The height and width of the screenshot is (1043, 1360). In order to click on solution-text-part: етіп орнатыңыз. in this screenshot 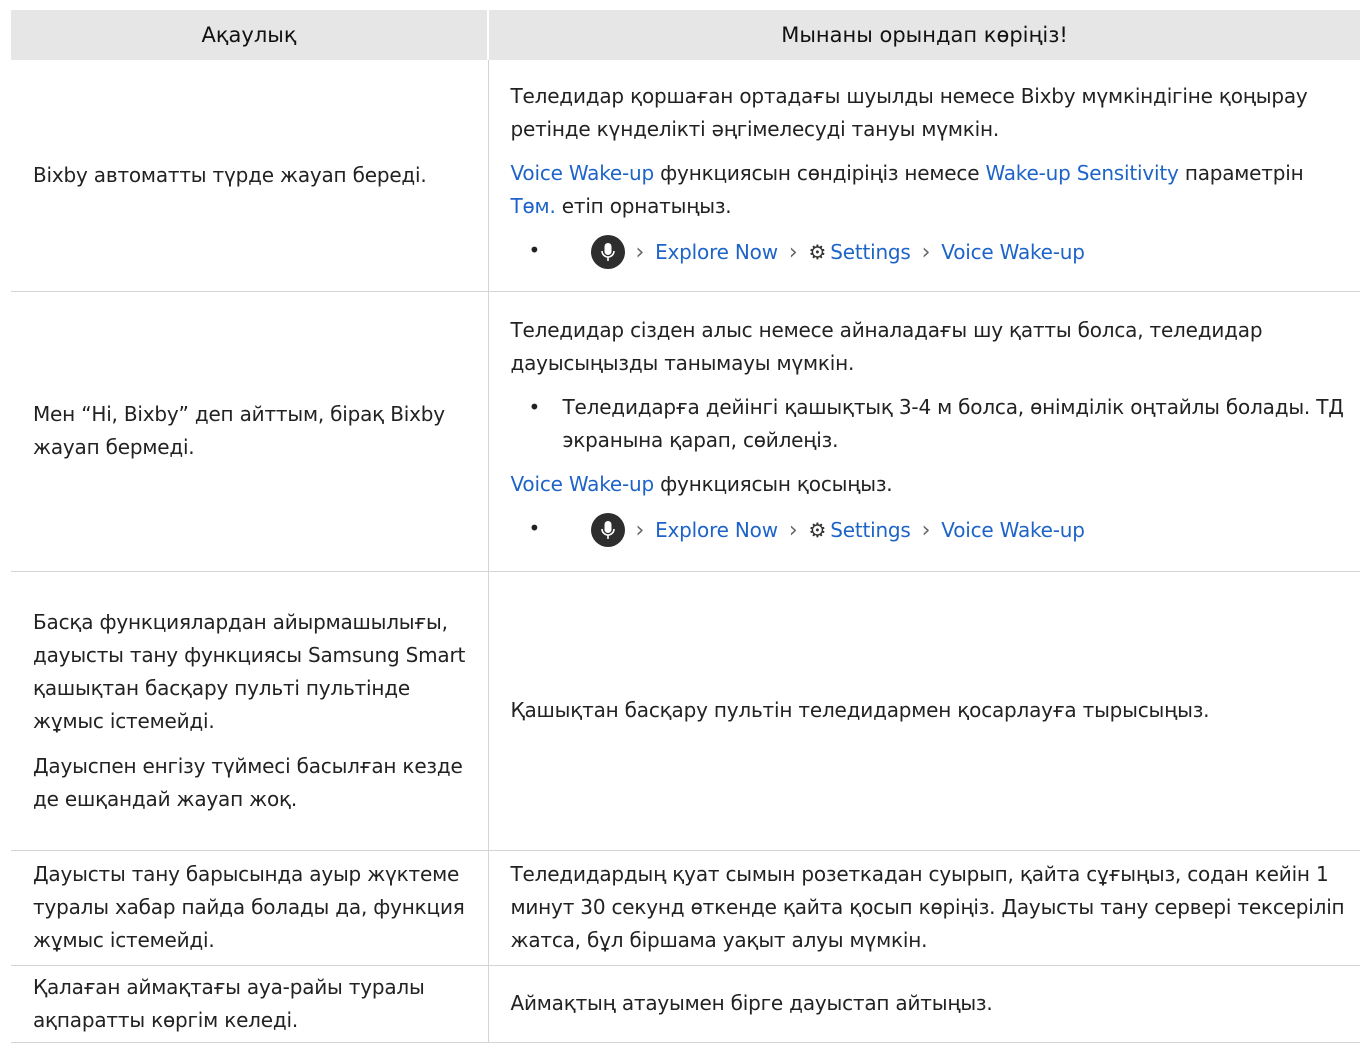, I will do `click(644, 206)`.